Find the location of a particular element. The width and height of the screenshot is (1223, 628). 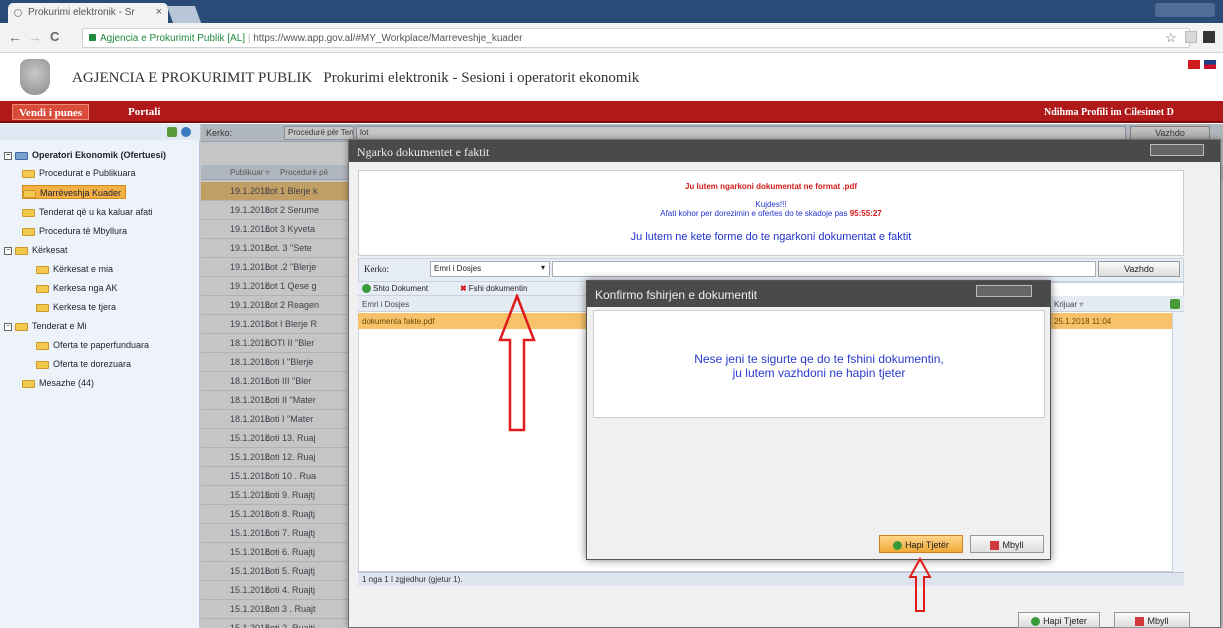

delete-document-button: ✖ Fshi dokumentin is located at coordinates (493, 288).